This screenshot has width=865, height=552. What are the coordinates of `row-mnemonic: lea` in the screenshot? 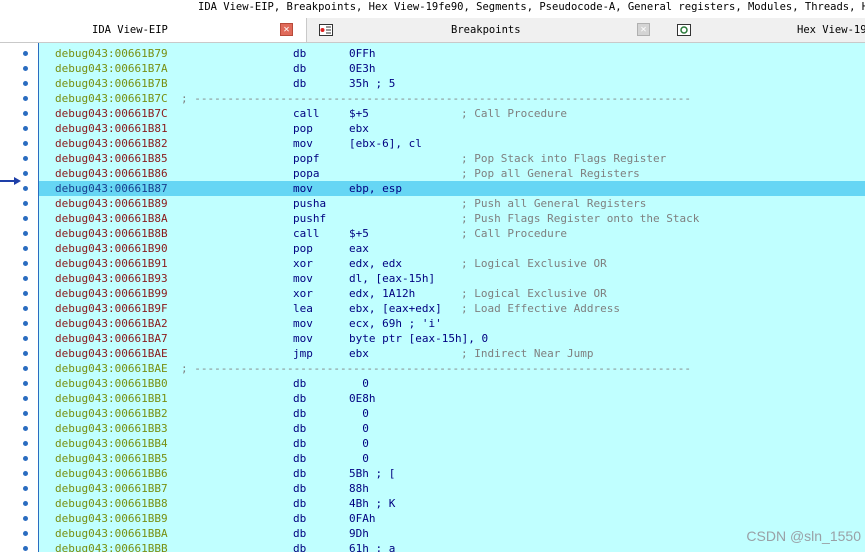 It's located at (303, 308).